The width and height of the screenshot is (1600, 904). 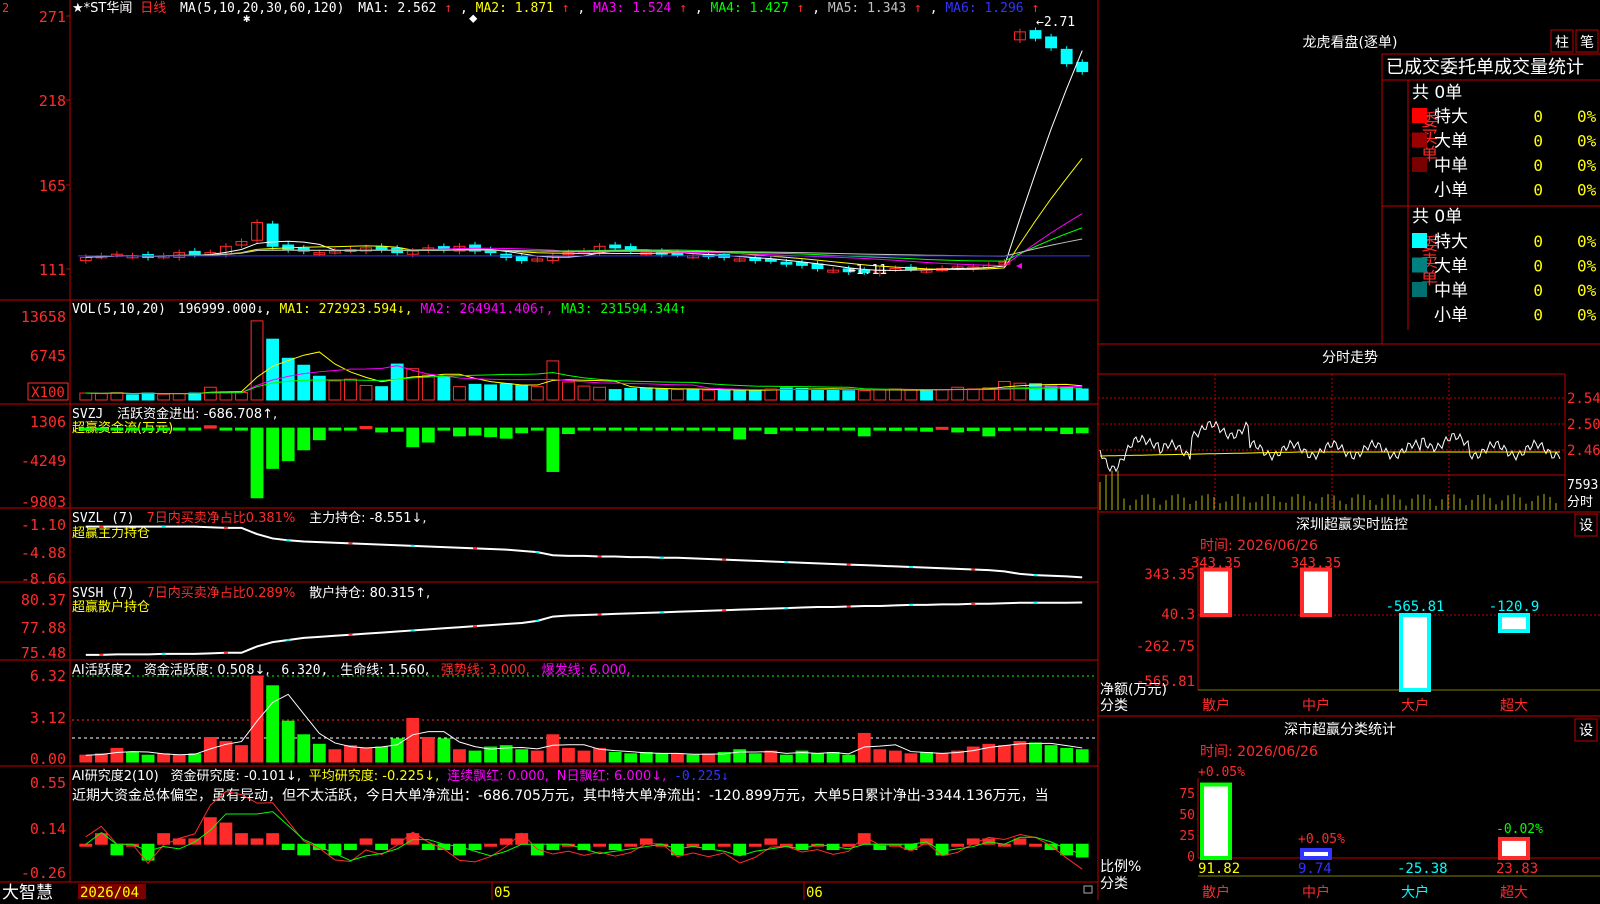 I want to click on research-label5: -0.225↓, so click(x=701, y=776).